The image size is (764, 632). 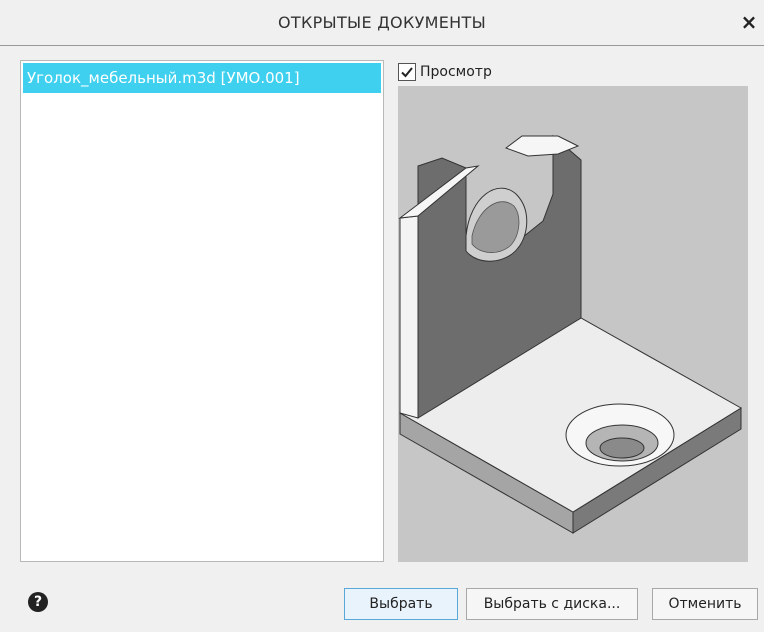 I want to click on dialog-titlebar: ОТКРЫТЫЕ ДОКУМЕНТЫ ×, so click(x=382, y=23).